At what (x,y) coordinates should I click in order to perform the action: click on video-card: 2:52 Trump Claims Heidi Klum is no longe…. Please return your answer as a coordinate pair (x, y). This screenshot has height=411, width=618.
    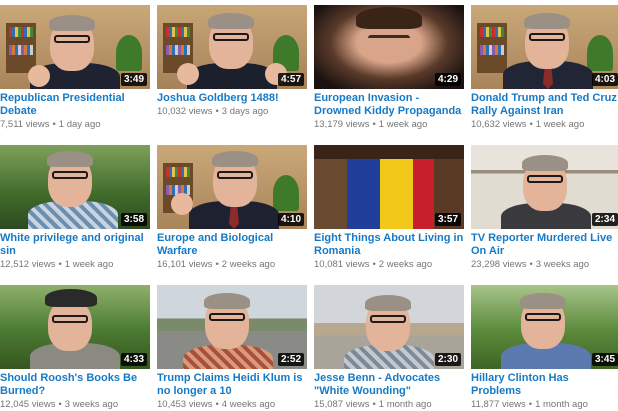
    Looking at the image, I should click on (232, 348).